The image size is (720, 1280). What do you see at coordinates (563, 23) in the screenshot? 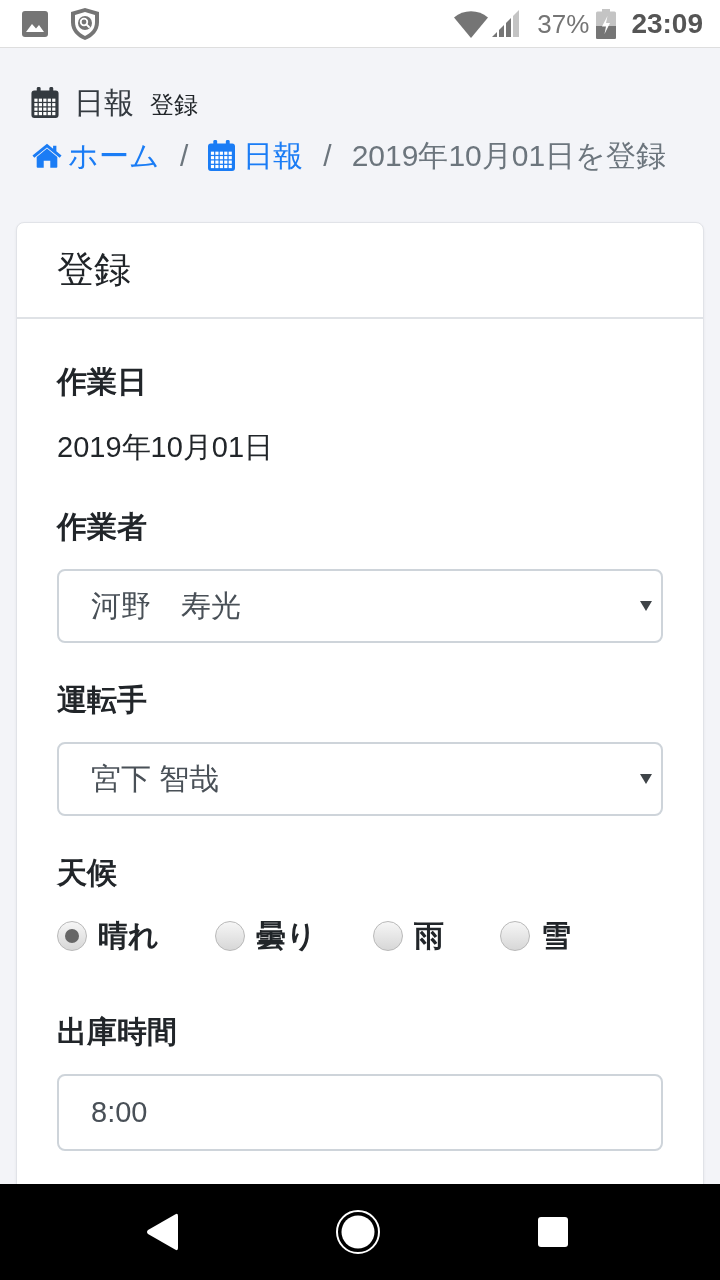
I see `battery-percent: 37%` at bounding box center [563, 23].